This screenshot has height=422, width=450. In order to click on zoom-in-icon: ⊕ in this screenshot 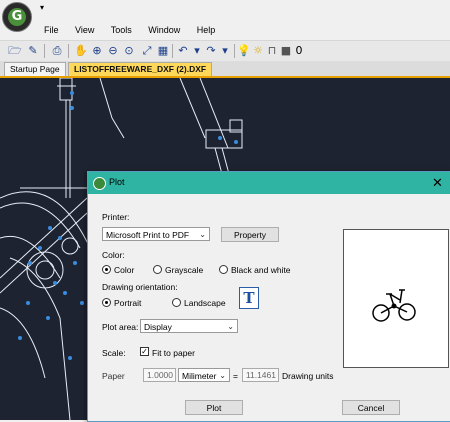, I will do `click(97, 51)`.